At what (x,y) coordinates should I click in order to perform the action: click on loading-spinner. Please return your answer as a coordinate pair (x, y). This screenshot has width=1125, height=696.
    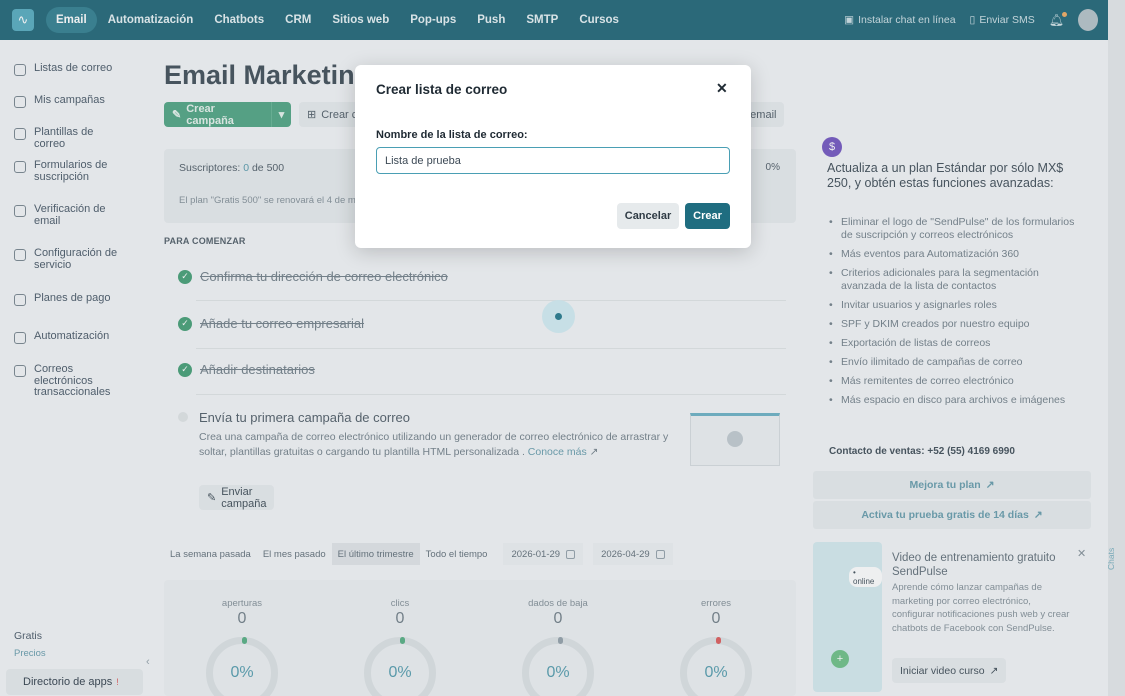
    Looking at the image, I should click on (558, 316).